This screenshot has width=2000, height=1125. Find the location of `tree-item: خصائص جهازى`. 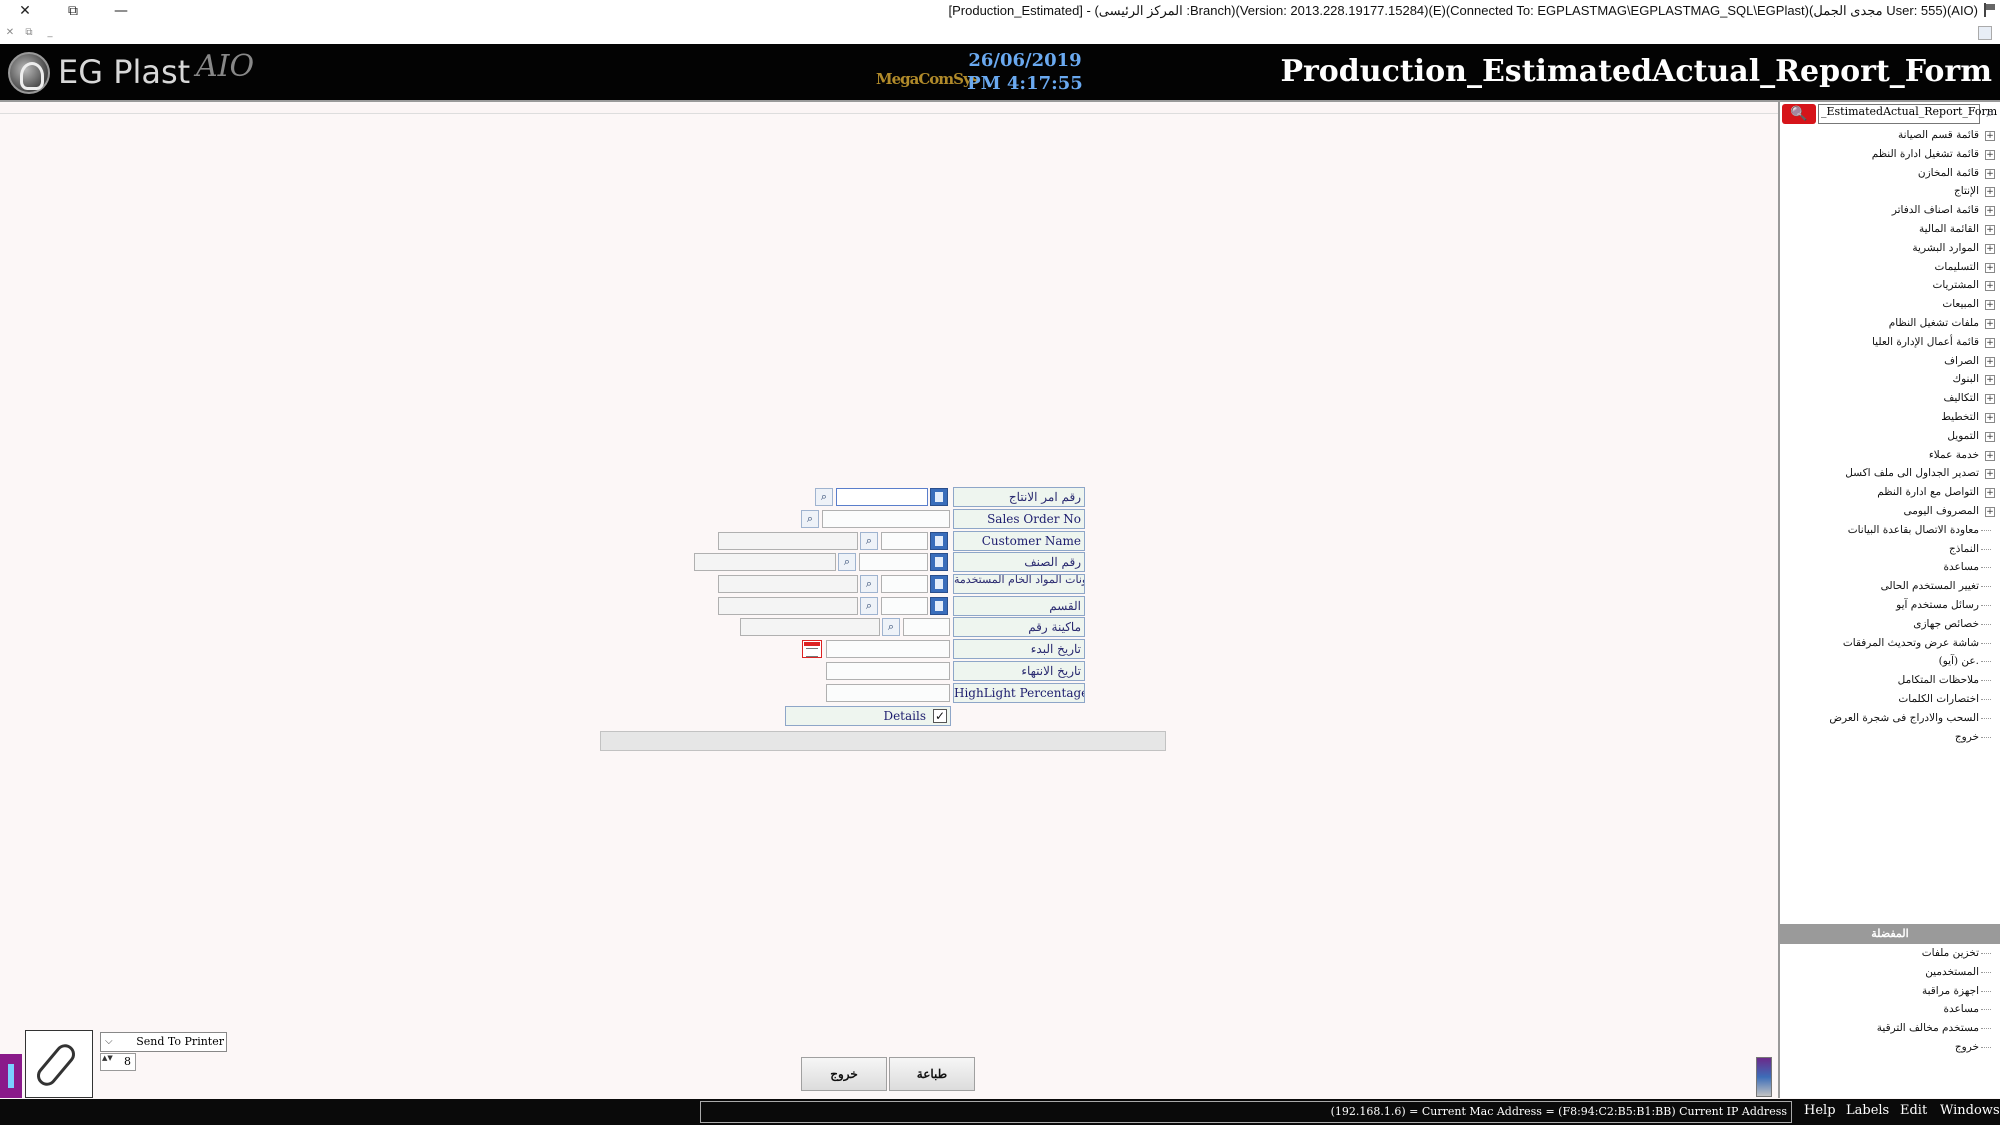

tree-item: خصائص جهازى is located at coordinates (1890, 624).